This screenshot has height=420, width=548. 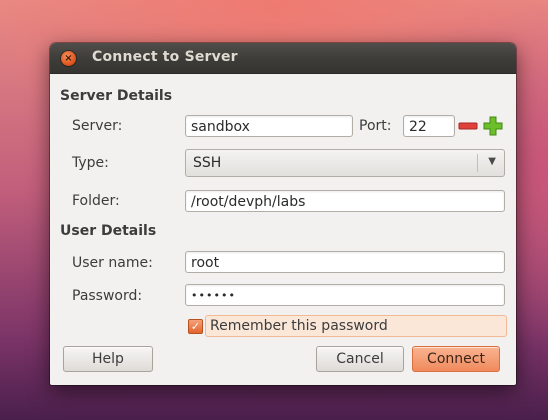 I want to click on connect-button: Connect, so click(x=456, y=359).